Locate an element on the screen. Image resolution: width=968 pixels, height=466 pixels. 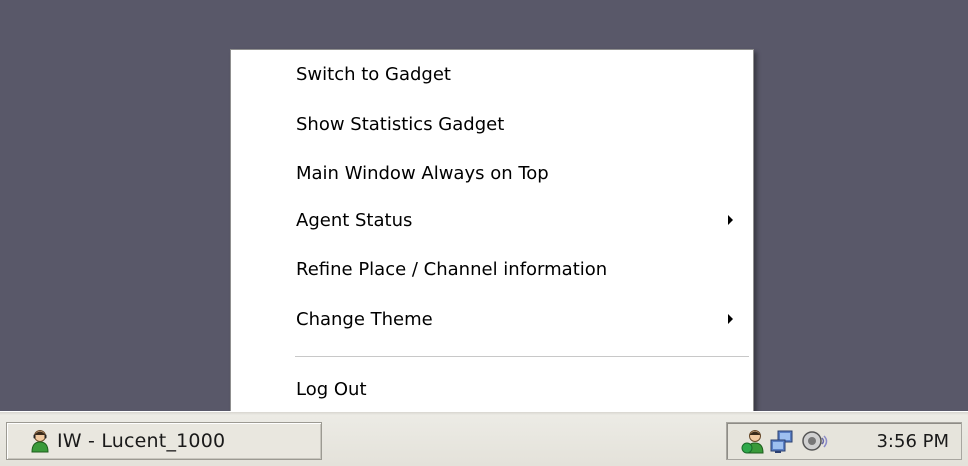
menu-item-log-out: Log Out is located at coordinates (492, 389).